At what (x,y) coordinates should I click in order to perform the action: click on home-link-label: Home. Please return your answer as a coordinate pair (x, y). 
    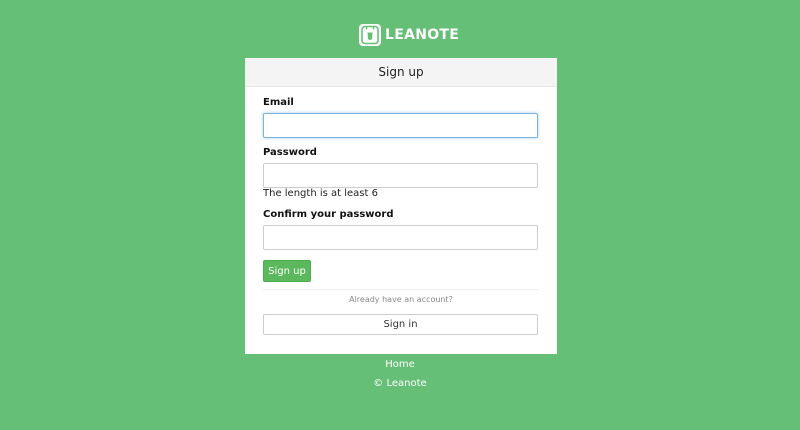
    Looking at the image, I should click on (400, 364).